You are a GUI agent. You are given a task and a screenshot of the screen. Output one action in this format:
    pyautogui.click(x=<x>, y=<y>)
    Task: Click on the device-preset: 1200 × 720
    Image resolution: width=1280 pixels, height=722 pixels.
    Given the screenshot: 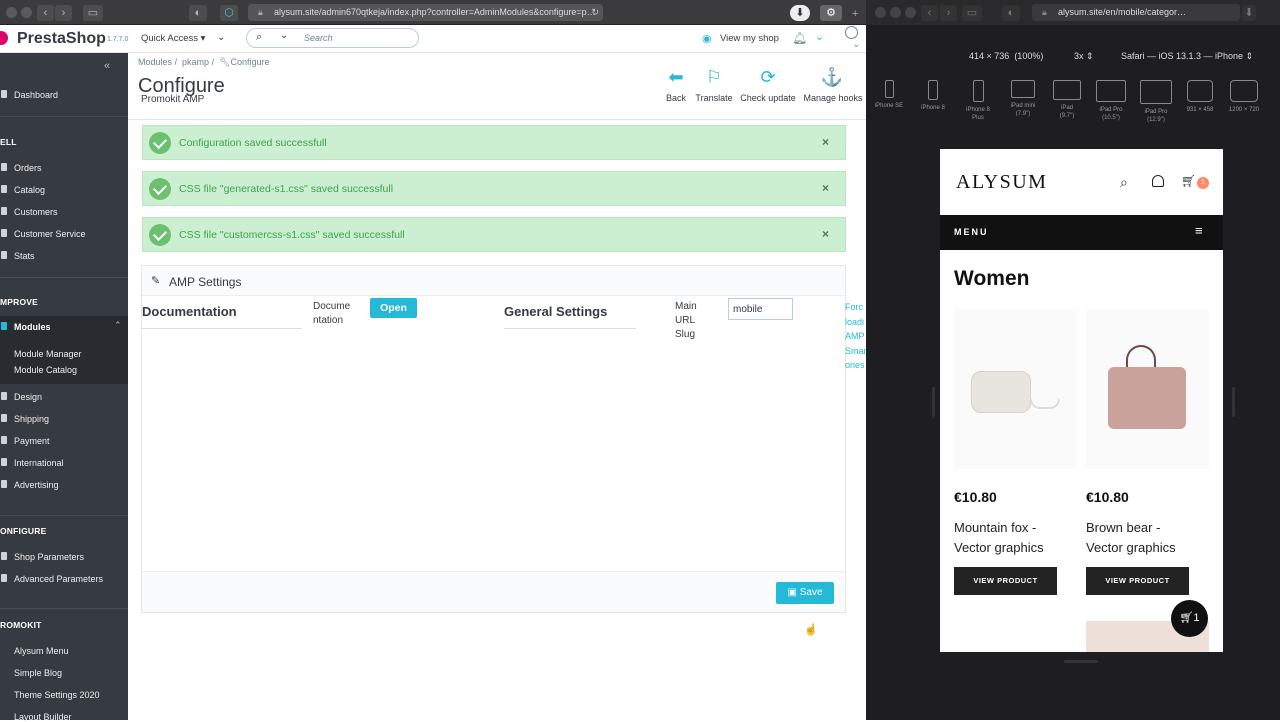 What is the action you would take?
    pyautogui.click(x=1244, y=97)
    